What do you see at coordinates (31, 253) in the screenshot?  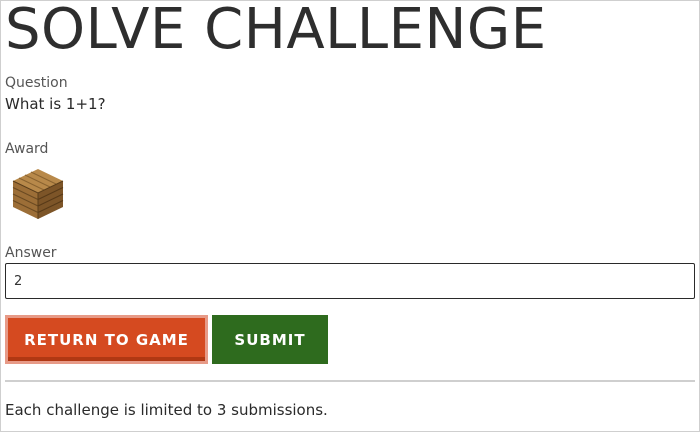 I see `answer-label: Answer` at bounding box center [31, 253].